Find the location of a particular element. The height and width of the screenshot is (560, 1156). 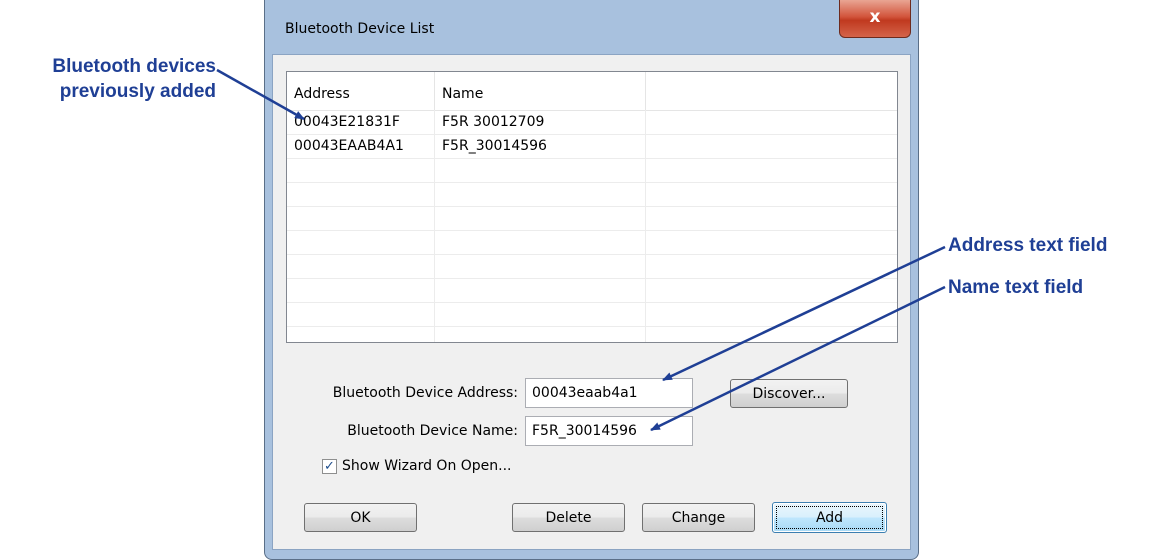

show-wizard-checkbox: ✓ is located at coordinates (329, 466).